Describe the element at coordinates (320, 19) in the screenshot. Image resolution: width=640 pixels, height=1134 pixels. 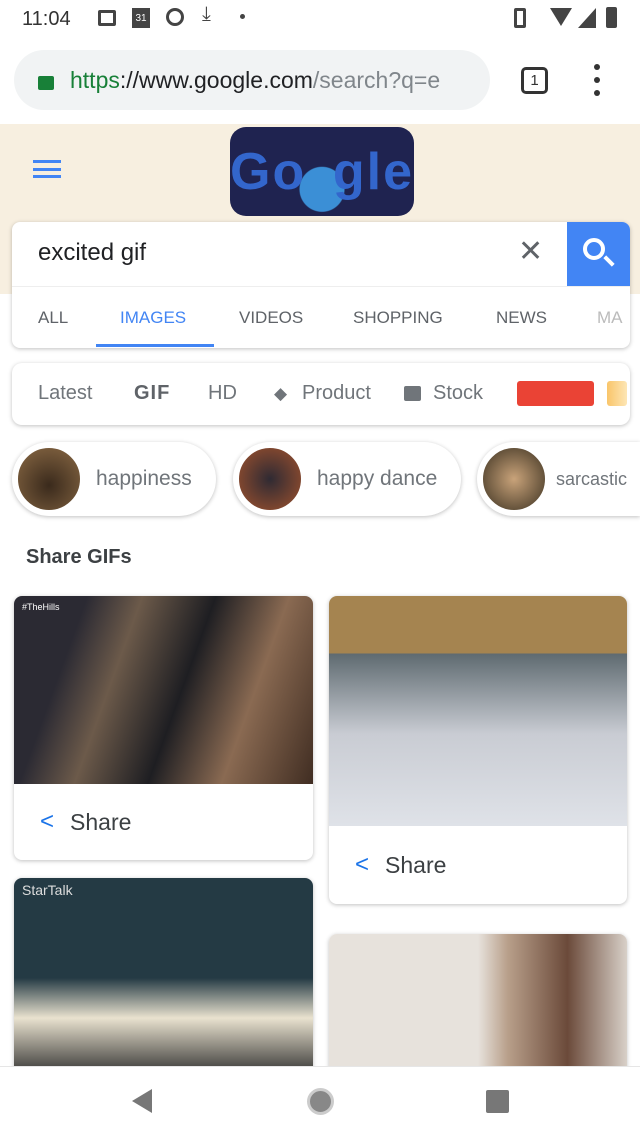
I see `status-bar: 11:04 31 ⤓` at that location.